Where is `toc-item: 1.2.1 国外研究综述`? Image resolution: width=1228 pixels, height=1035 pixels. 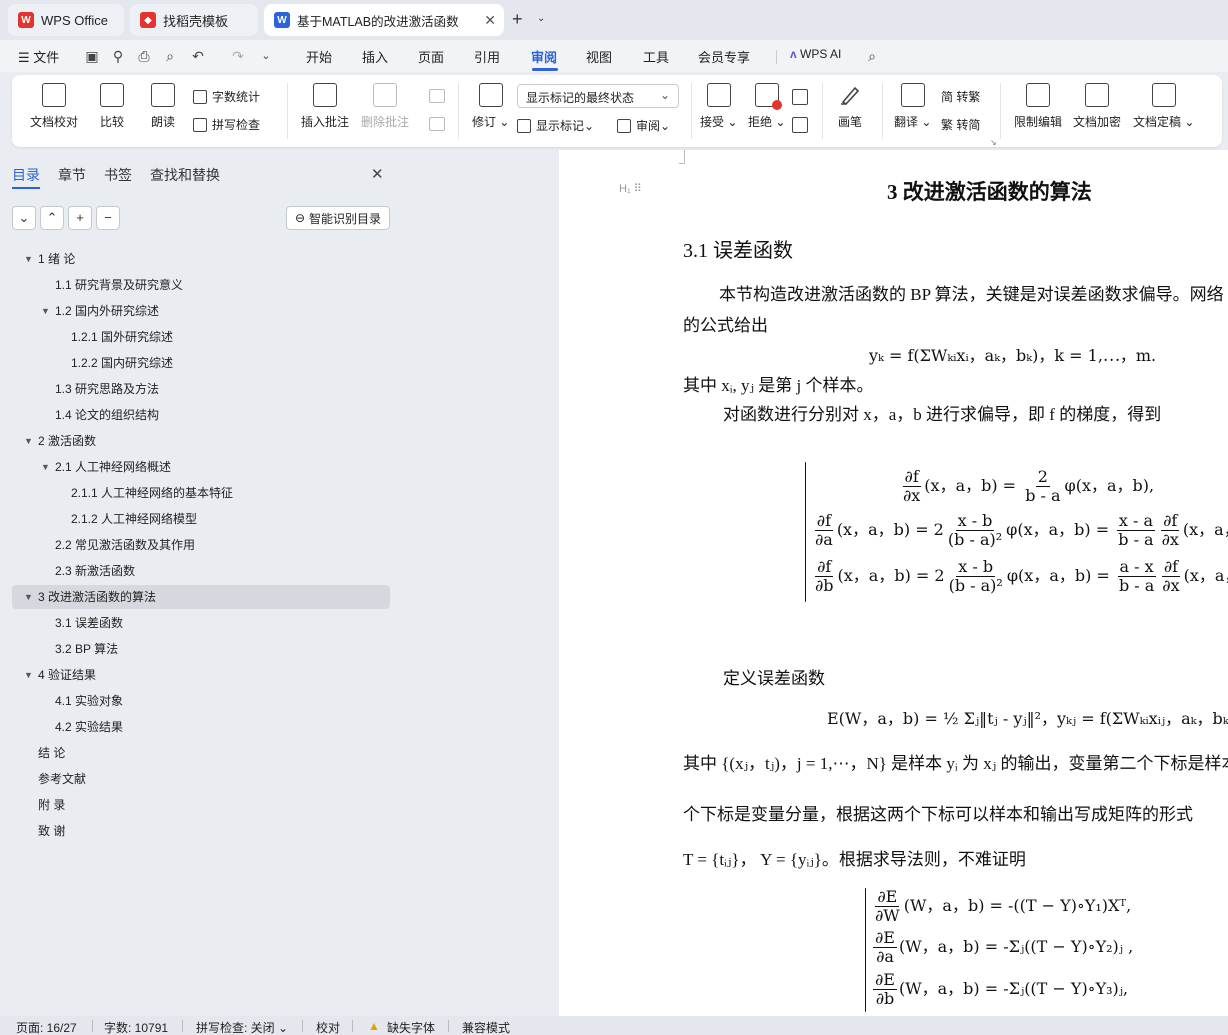
toc-item: 1.2.1 国外研究综述 is located at coordinates (195, 337).